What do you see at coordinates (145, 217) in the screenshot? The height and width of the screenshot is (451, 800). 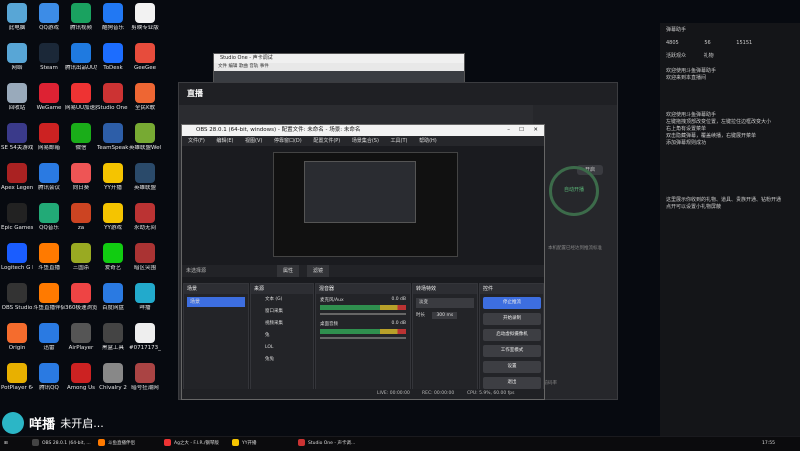 I see `desktop-icon: 永劫无间` at bounding box center [145, 217].